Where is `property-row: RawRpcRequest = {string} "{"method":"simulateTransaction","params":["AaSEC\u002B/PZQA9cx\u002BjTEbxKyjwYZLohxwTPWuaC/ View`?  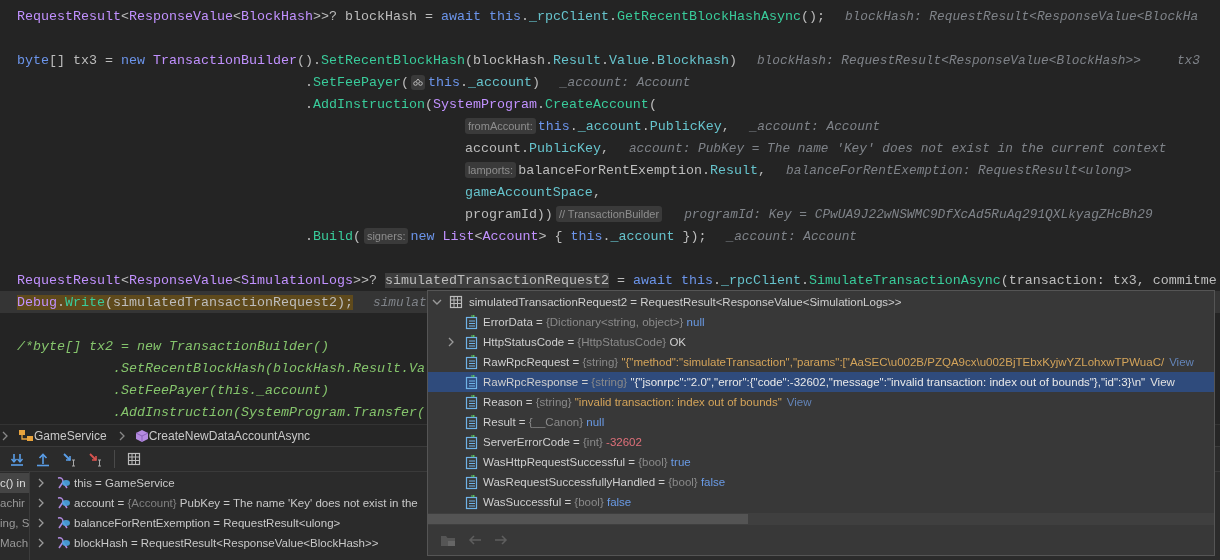
property-row: RawRpcRequest = {string} "{"method":"simulateTransaction","params":["AaSEC\u002B/PZQA9cx\u002BjTEbxKyjwYZLohxwTPWuaC/ View is located at coordinates (821, 362).